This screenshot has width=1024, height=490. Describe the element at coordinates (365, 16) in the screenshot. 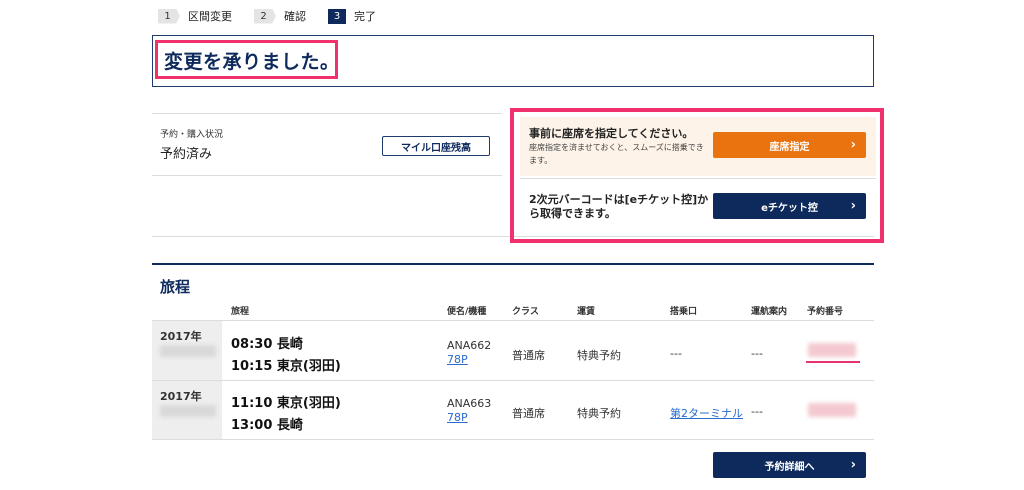

I see `step-label: 完了` at that location.